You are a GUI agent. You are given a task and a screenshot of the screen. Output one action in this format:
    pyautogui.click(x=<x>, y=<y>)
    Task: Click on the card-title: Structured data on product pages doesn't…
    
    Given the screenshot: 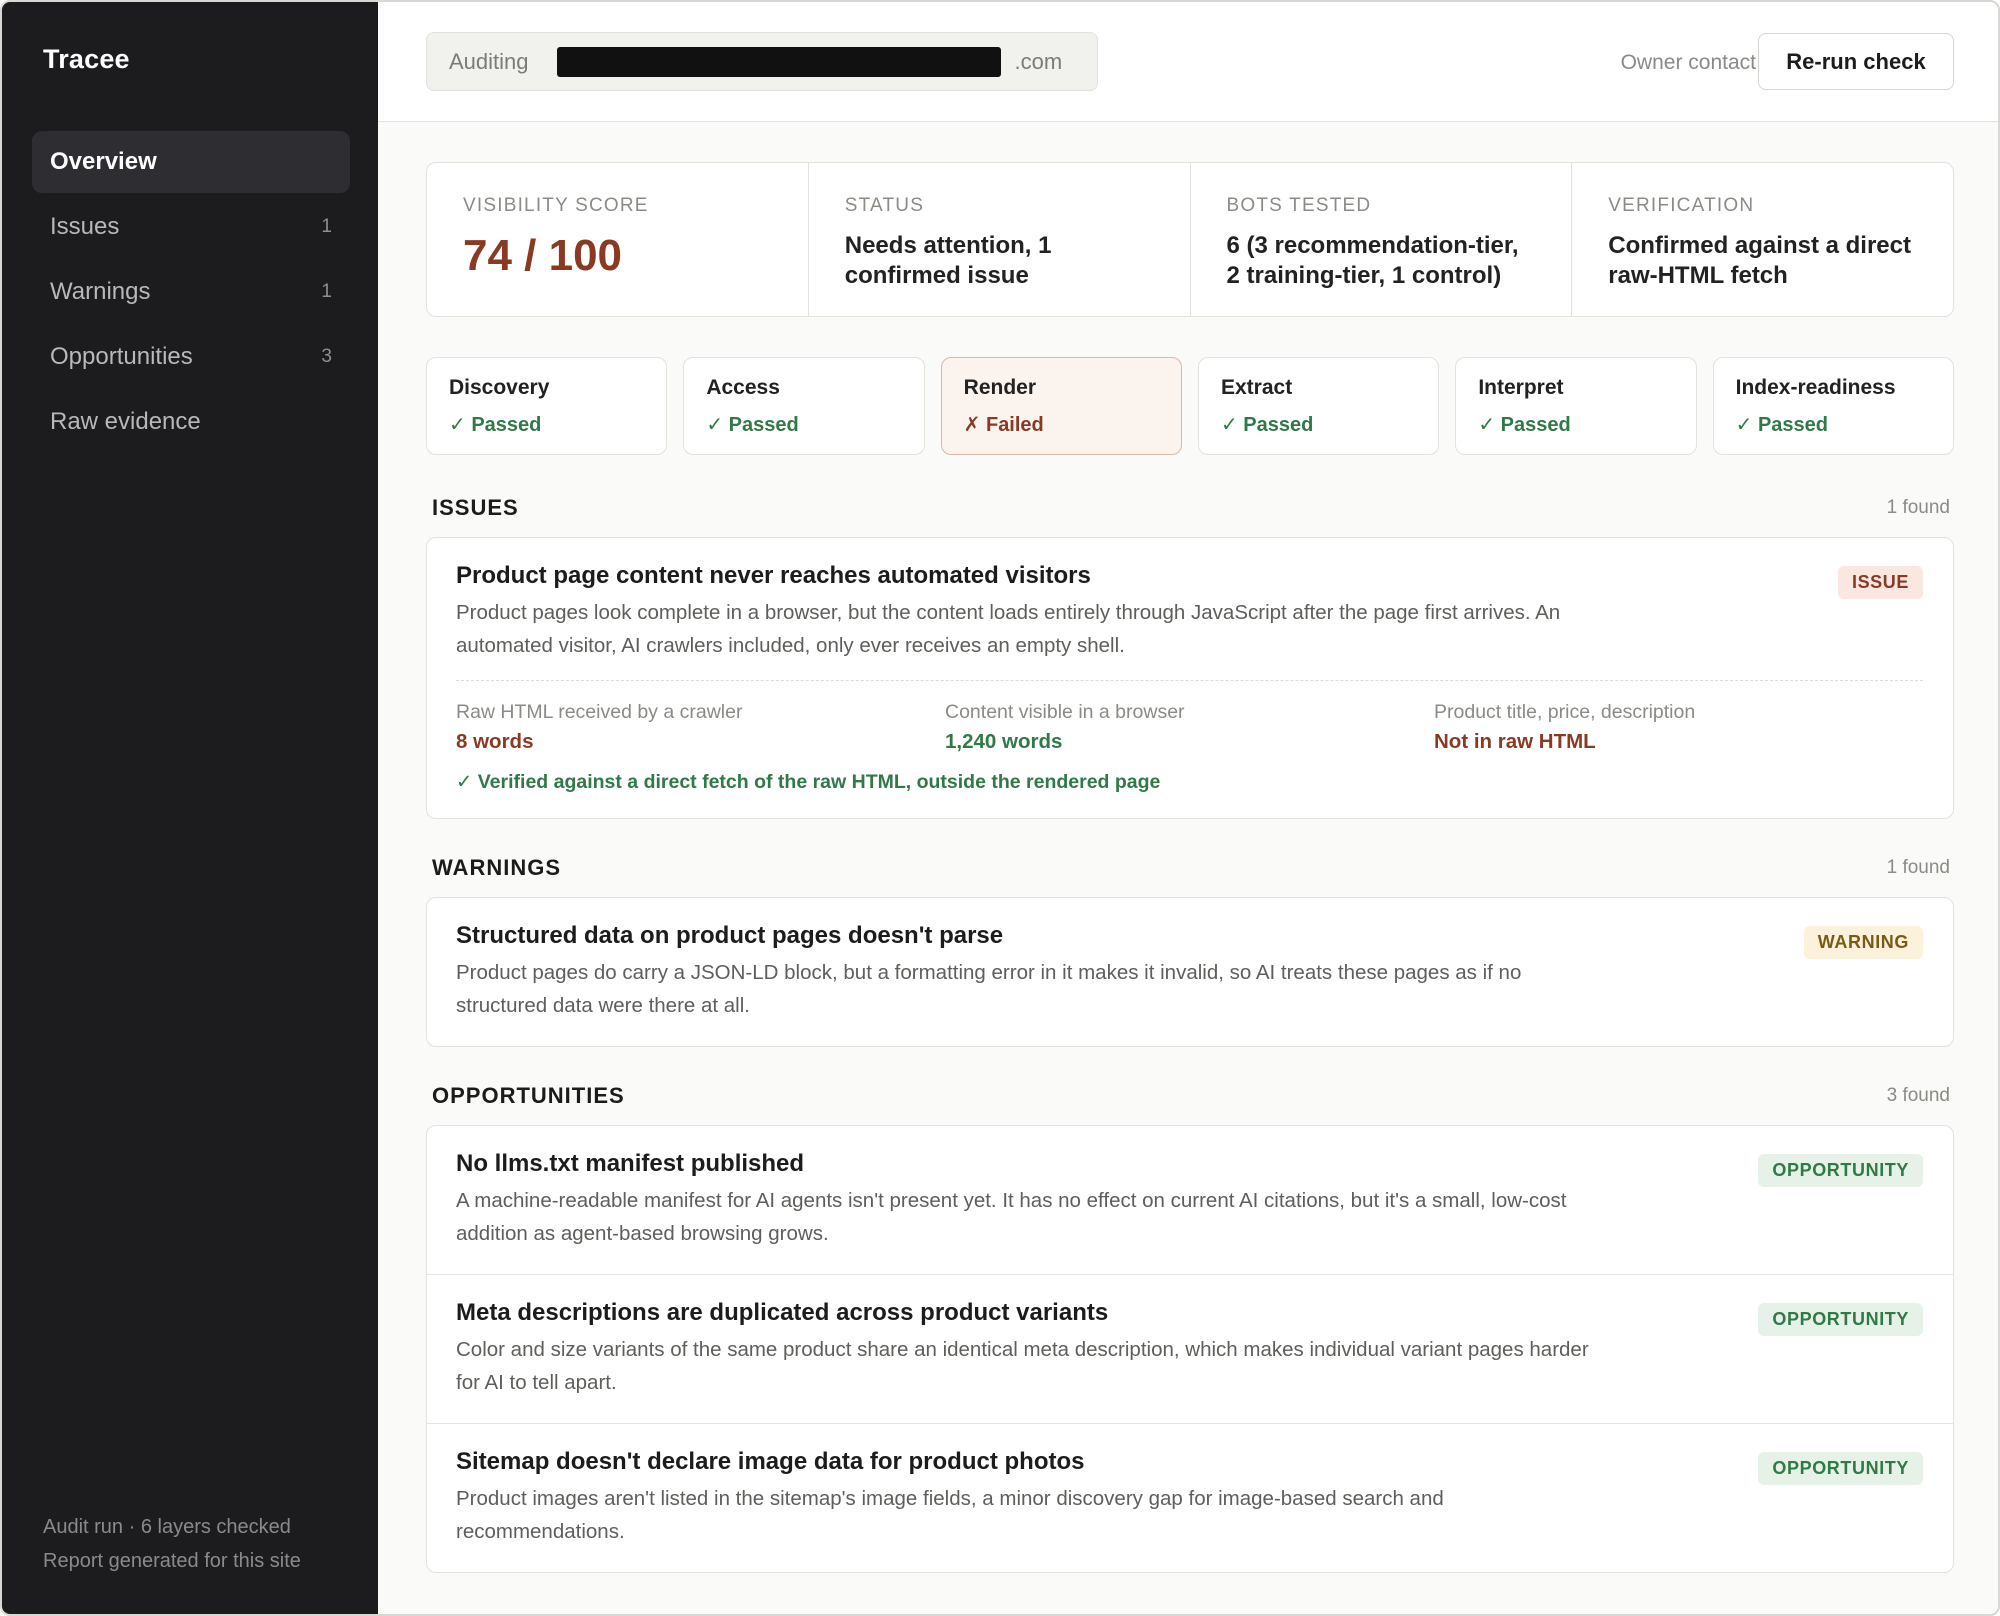 What is the action you would take?
    pyautogui.click(x=730, y=935)
    